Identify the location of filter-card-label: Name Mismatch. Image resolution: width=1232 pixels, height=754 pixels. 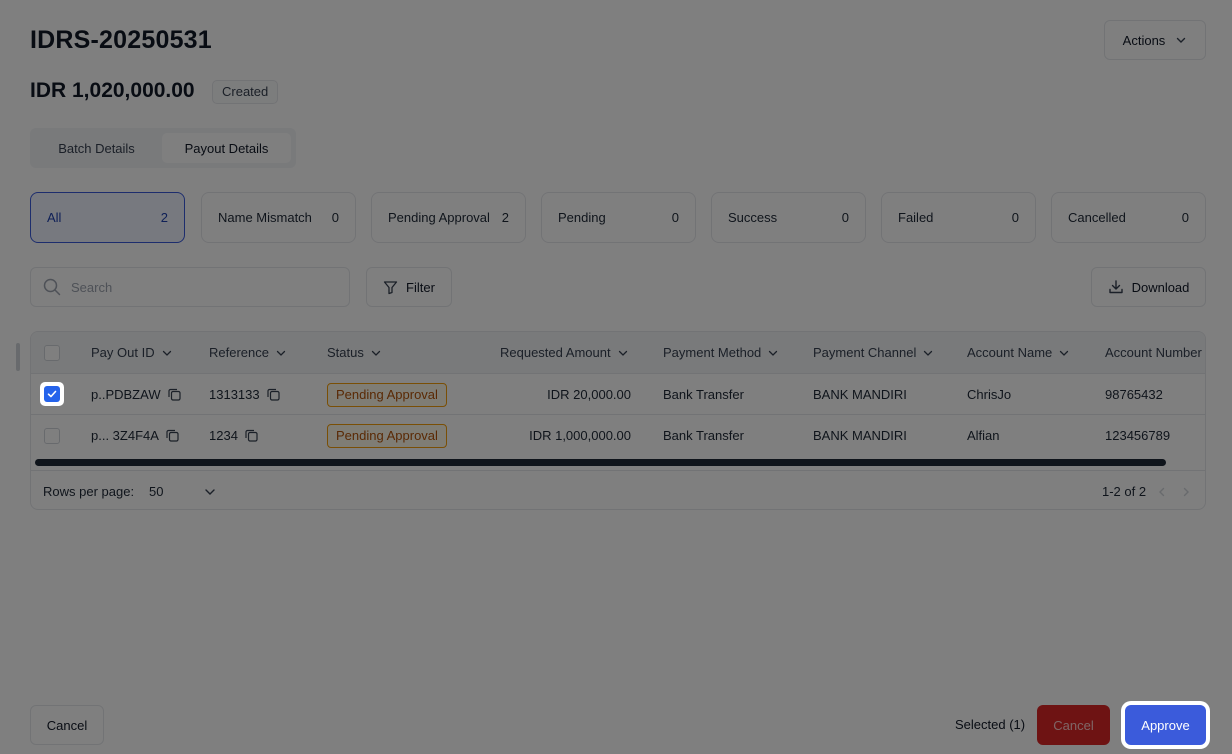
(265, 217).